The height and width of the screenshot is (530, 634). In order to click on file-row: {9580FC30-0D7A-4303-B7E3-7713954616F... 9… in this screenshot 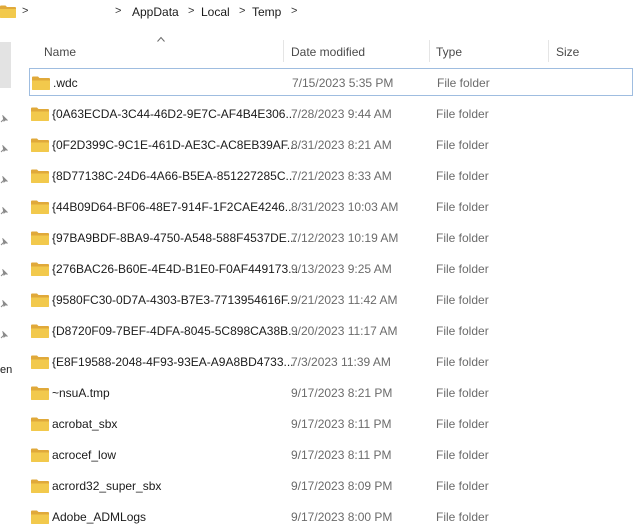, I will do `click(331, 299)`.